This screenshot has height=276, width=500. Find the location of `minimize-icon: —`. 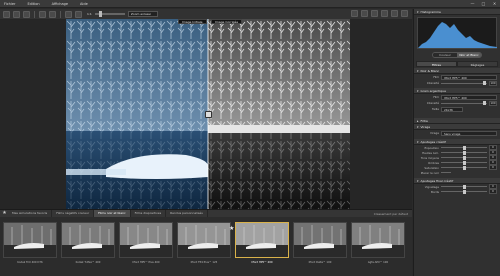

minimize-icon: — is located at coordinates (472, 3).